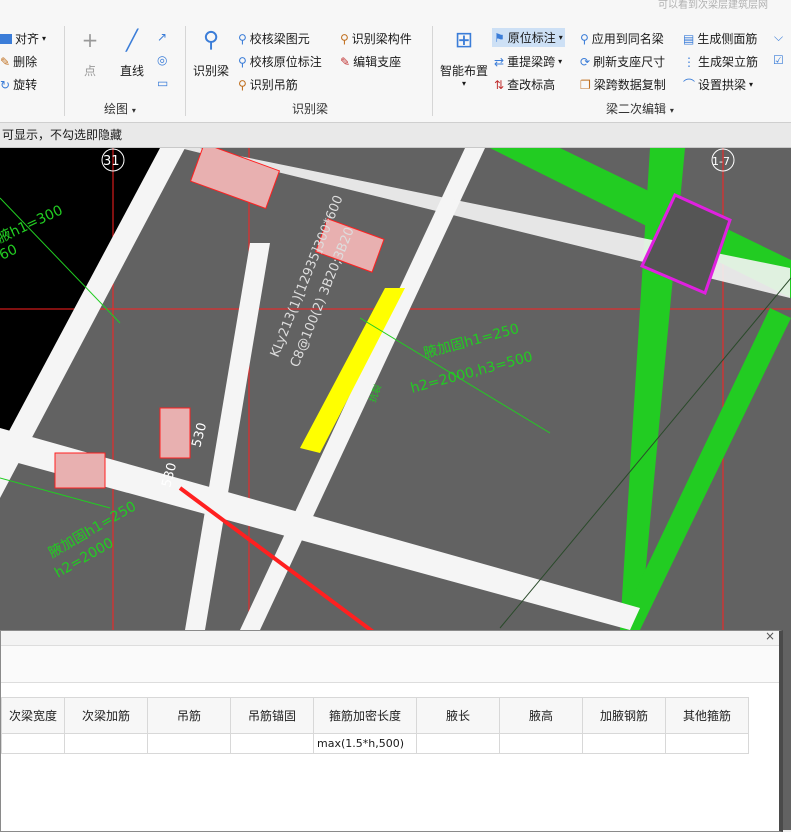 This screenshot has width=791, height=832. I want to click on refresh-support-button: ⟳ 刷新支座尺寸, so click(622, 61).